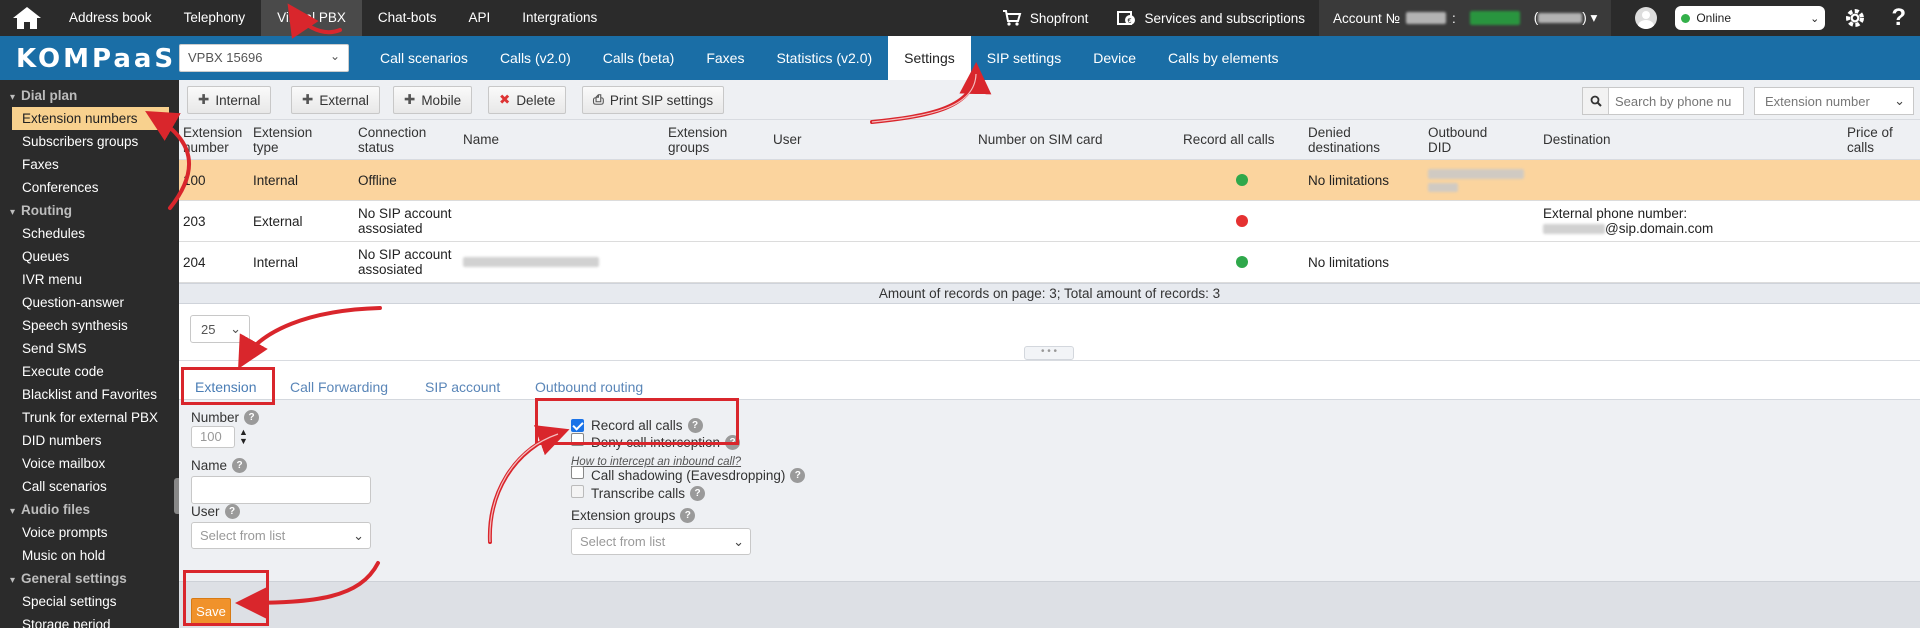  Describe the element at coordinates (89, 348) in the screenshot. I see `sidebar-item-send-sms: Send SMS` at that location.